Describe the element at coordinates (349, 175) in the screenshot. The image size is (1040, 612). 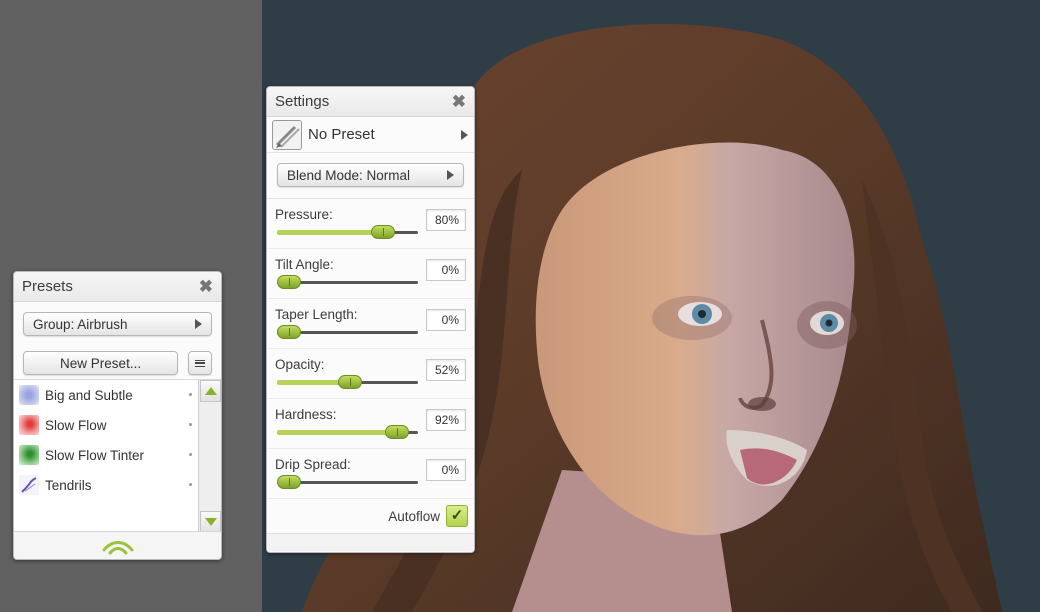
I see `blend-mode-label: Blend Mode: Normal` at that location.